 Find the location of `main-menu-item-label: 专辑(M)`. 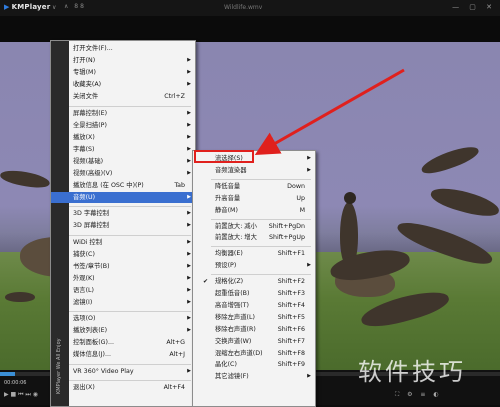

main-menu-item-label: 专辑(M) is located at coordinates (84, 73).